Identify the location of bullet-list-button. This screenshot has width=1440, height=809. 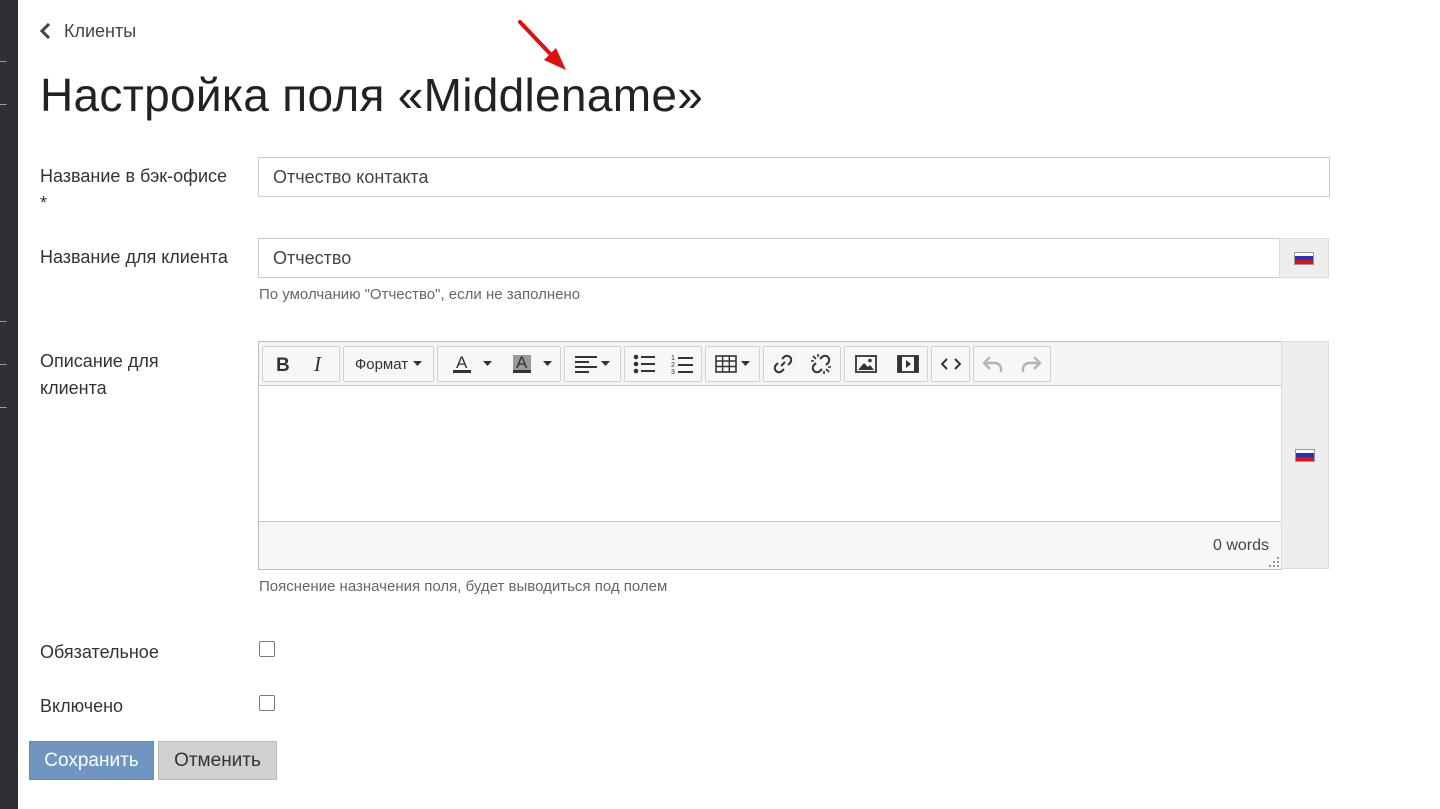
(644, 364).